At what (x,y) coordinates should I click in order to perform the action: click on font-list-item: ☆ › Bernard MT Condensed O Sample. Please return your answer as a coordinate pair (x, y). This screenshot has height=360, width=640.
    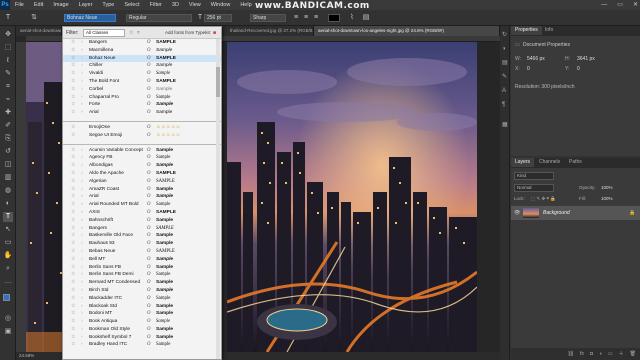
    Looking at the image, I should click on (142, 283).